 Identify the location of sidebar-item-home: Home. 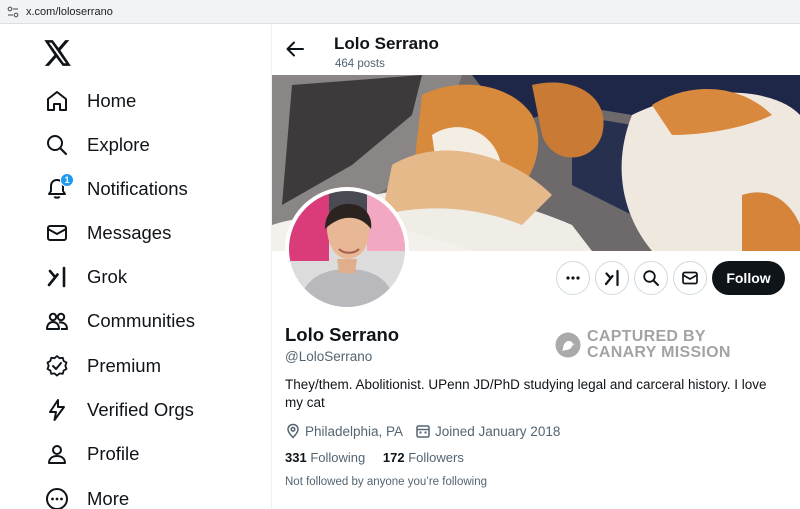
(90, 101).